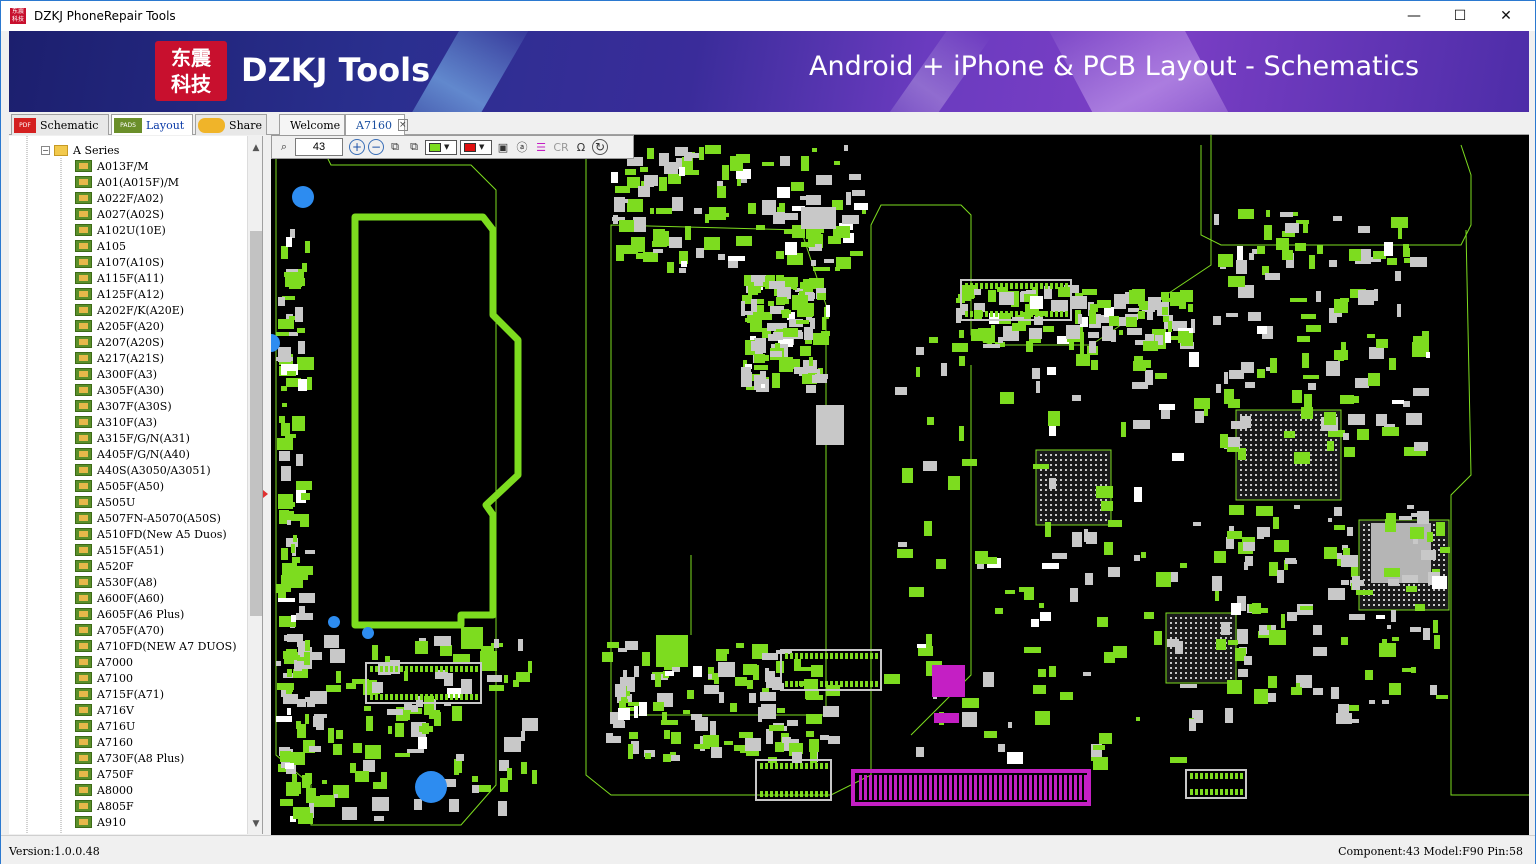 The image size is (1536, 864). I want to click on tree-model-item: A315F/G/N(A31), so click(132, 438).